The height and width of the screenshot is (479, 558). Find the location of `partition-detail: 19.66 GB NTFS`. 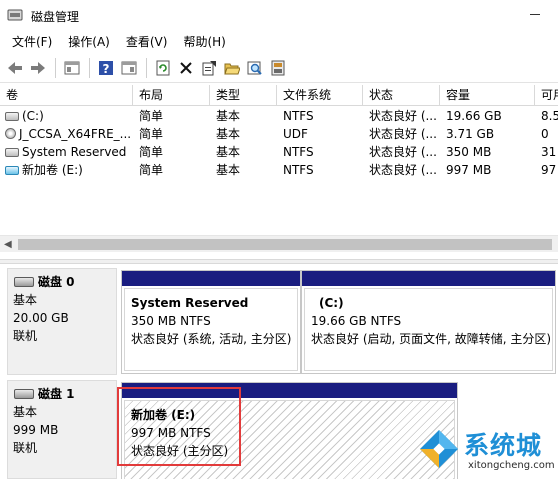

partition-detail: 19.66 GB NTFS is located at coordinates (356, 321).